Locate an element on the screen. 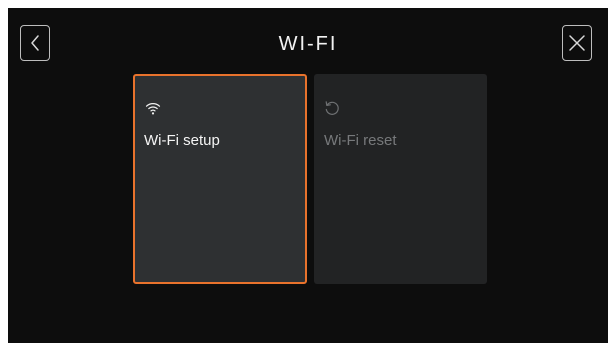 Image resolution: width=608 pixels, height=343 pixels. reset-icon is located at coordinates (332, 108).